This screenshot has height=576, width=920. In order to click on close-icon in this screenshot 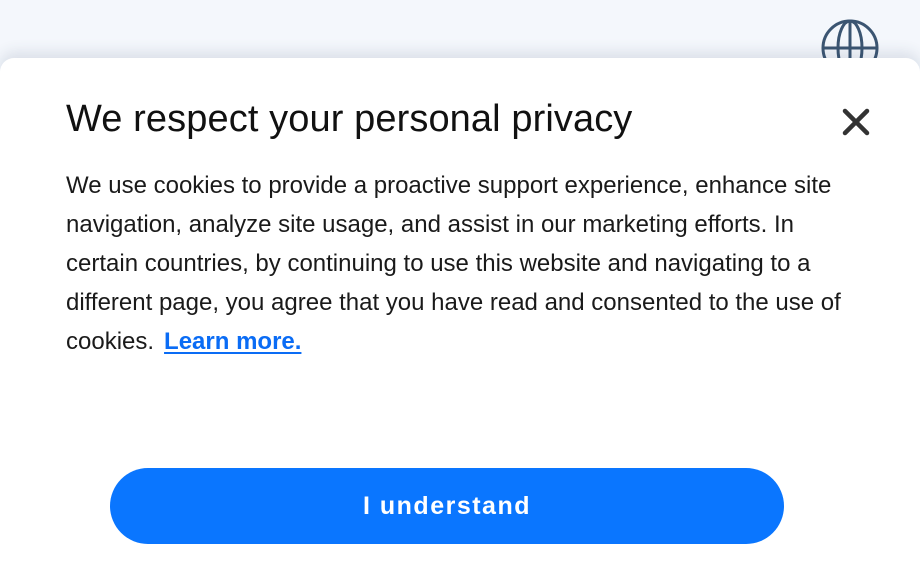, I will do `click(856, 122)`.